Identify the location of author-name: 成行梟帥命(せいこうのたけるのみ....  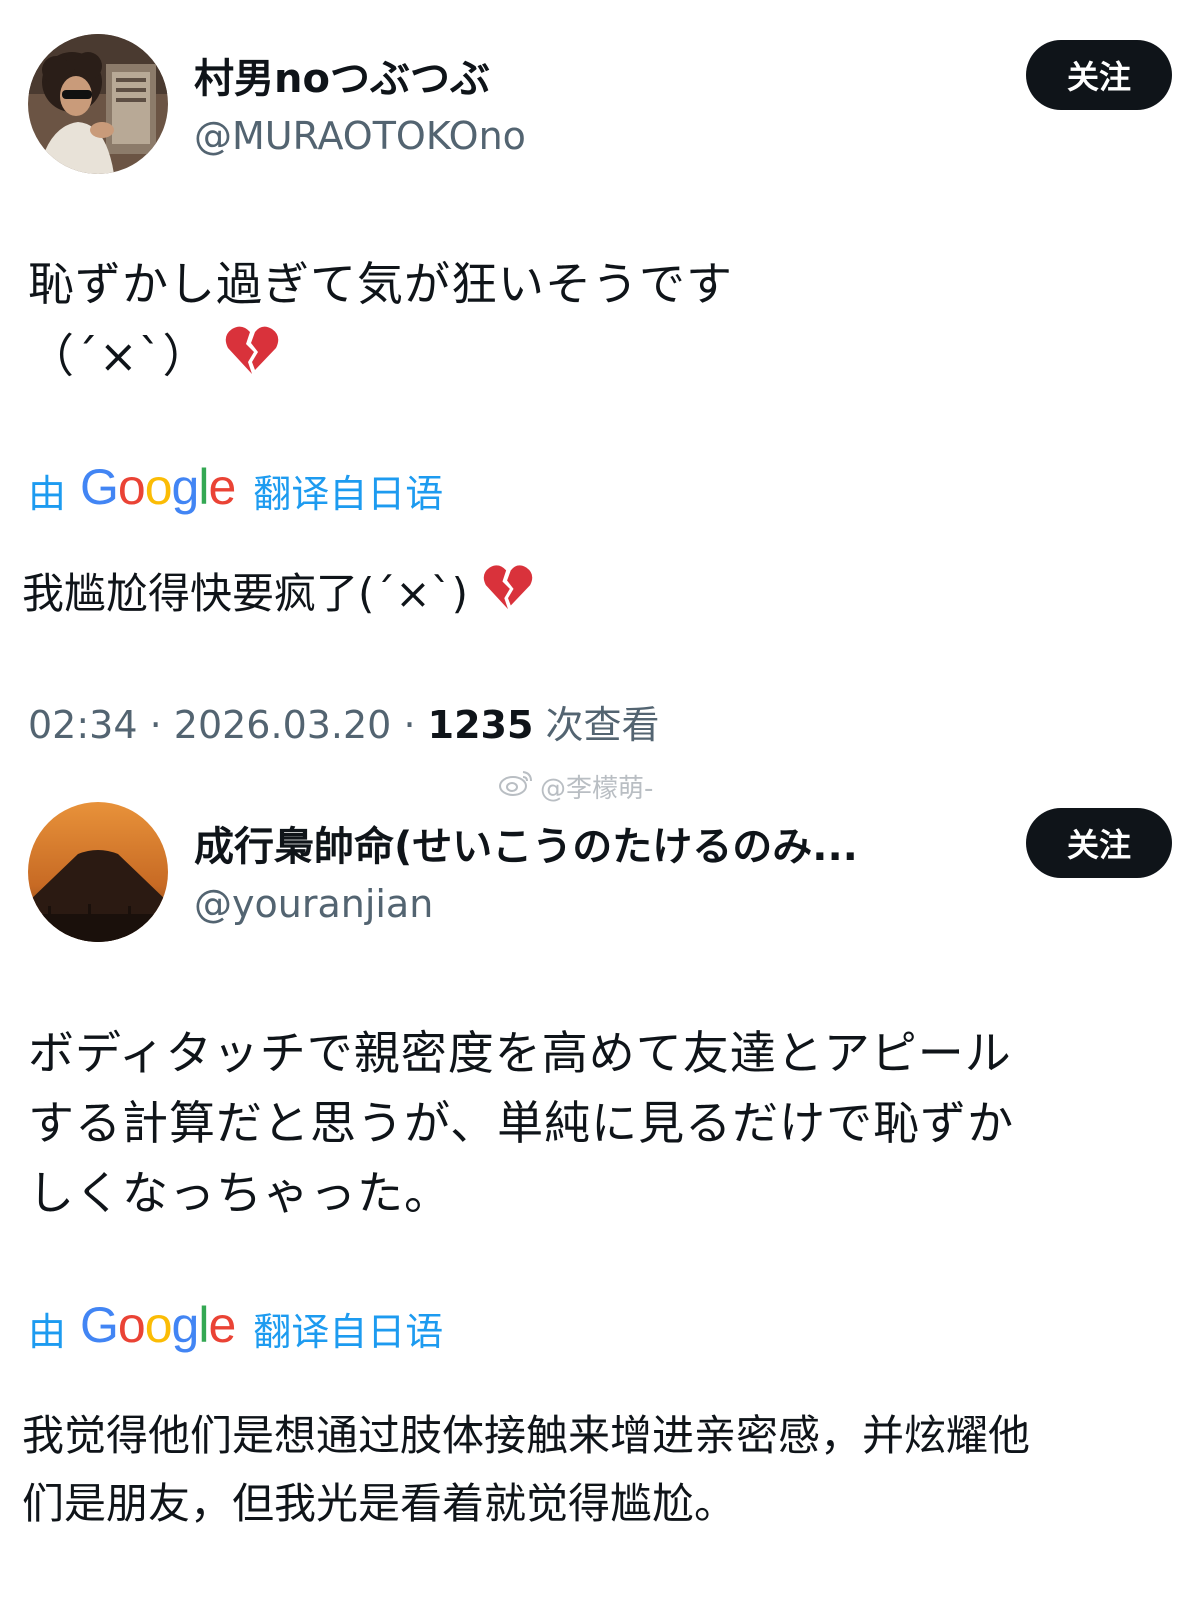
(526, 843).